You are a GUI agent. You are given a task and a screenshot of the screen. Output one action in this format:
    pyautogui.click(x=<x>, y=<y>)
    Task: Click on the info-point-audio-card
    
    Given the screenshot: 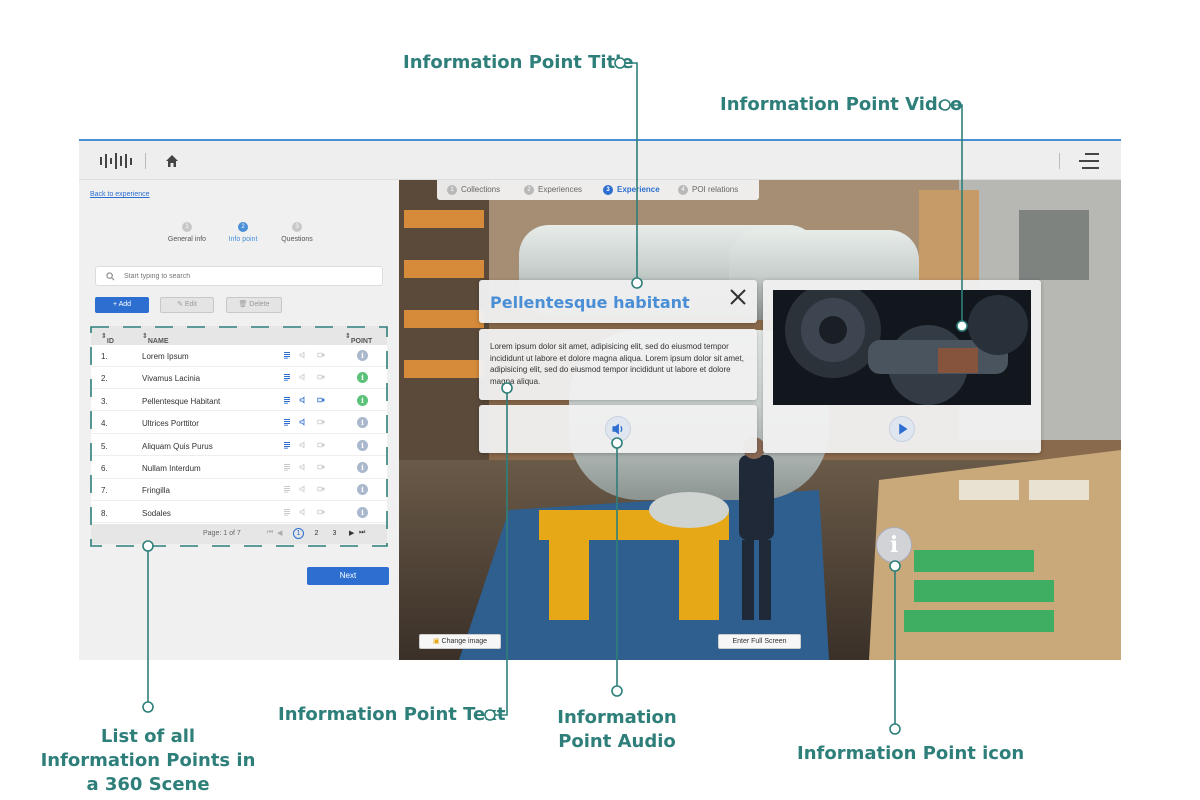 What is the action you would take?
    pyautogui.click(x=618, y=429)
    